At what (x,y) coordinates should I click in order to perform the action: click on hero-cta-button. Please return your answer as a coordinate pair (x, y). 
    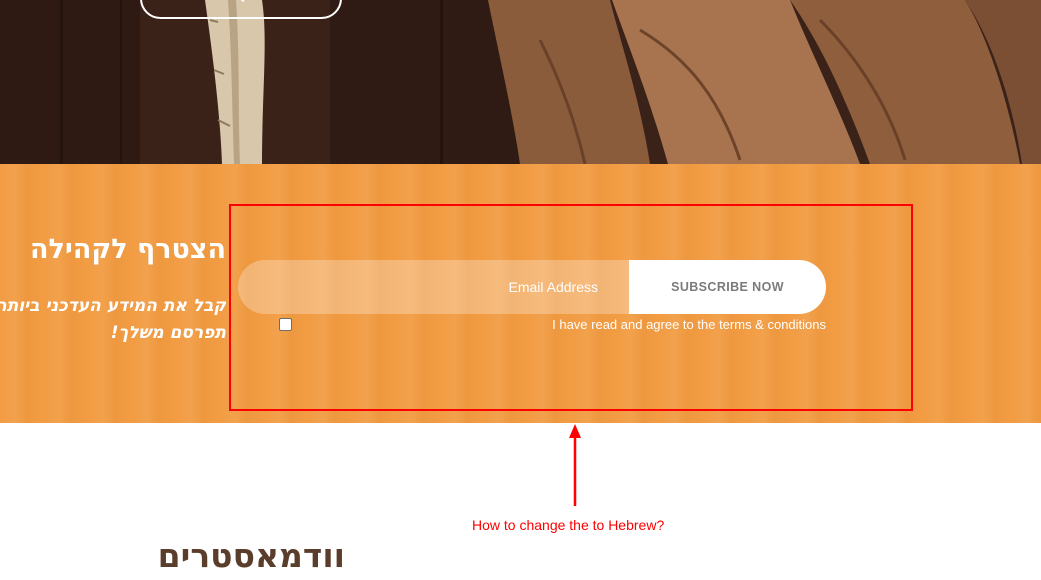
    Looking at the image, I should click on (241, 9).